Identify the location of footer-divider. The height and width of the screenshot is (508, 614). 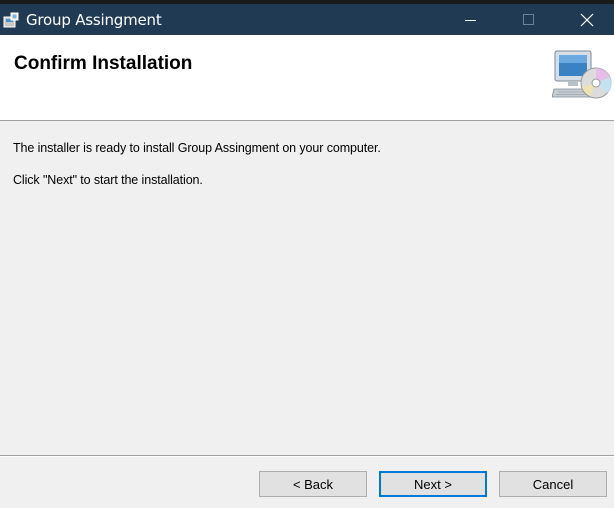
(307, 456).